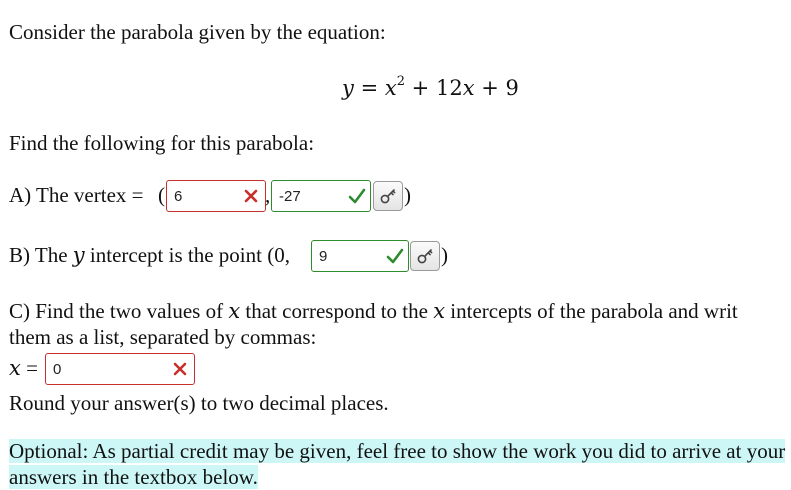 The width and height of the screenshot is (791, 490). Describe the element at coordinates (490, 88) in the screenshot. I see `eq-plus-2: +` at that location.